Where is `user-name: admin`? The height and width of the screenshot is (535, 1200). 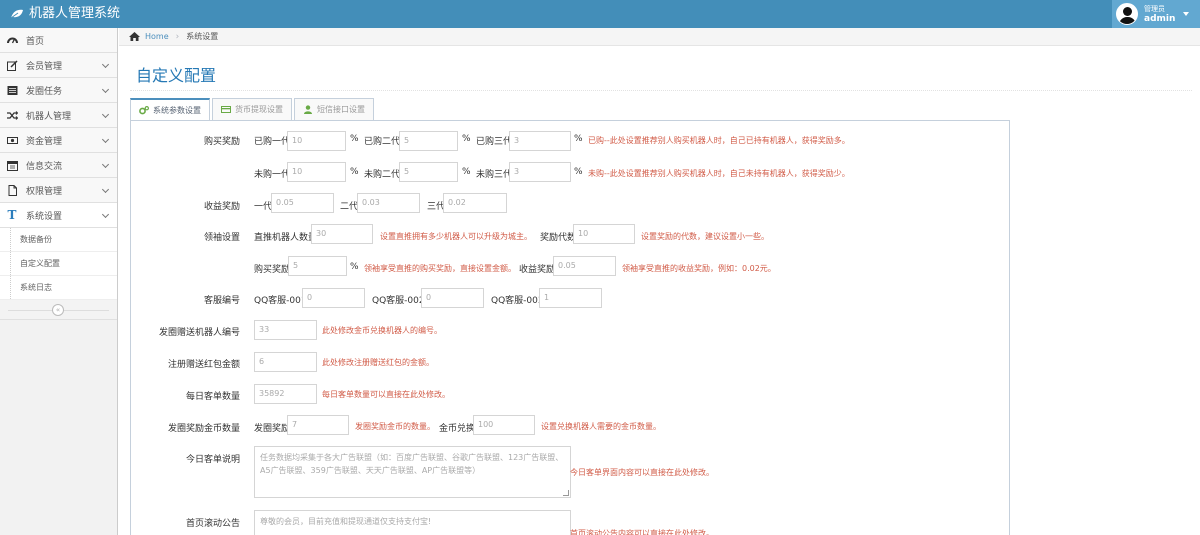 user-name: admin is located at coordinates (1160, 19).